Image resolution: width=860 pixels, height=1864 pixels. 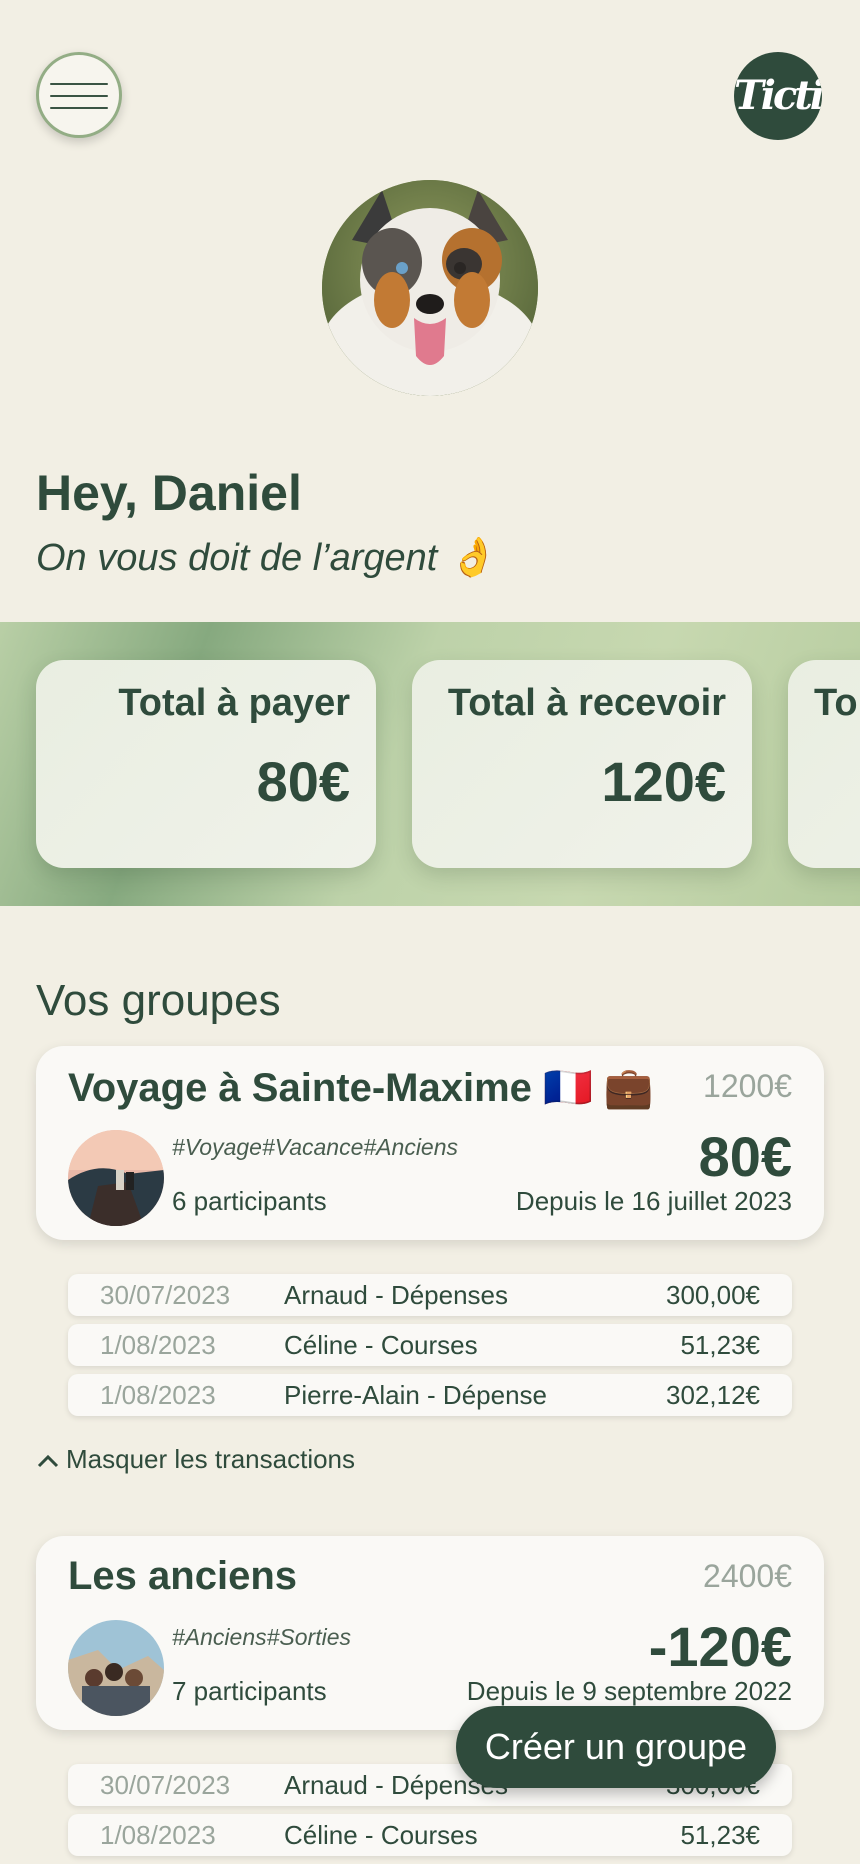 What do you see at coordinates (315, 1147) in the screenshot?
I see `group-tags: #Voyage#Vacance#Anciens` at bounding box center [315, 1147].